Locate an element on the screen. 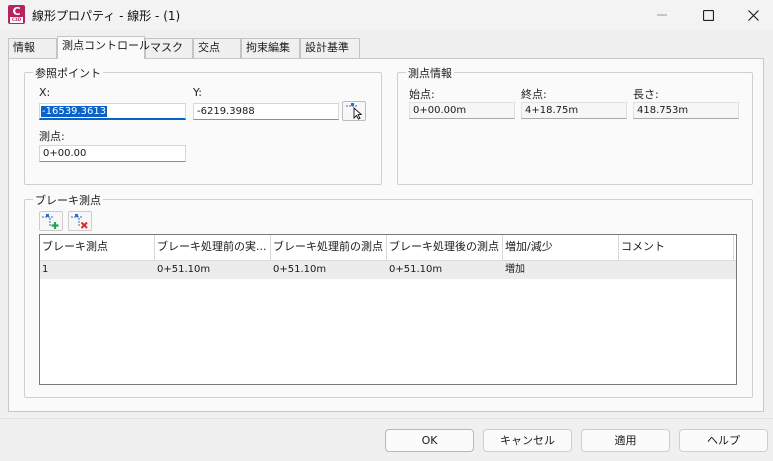 Image resolution: width=773 pixels, height=461 pixels. end-station-label: 終点: is located at coordinates (534, 94).